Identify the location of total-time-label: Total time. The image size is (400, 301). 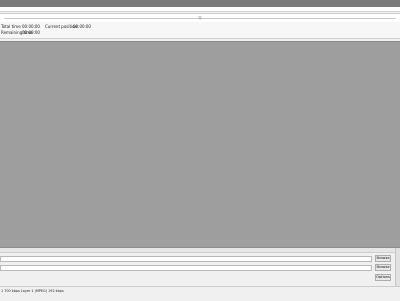
(11, 26).